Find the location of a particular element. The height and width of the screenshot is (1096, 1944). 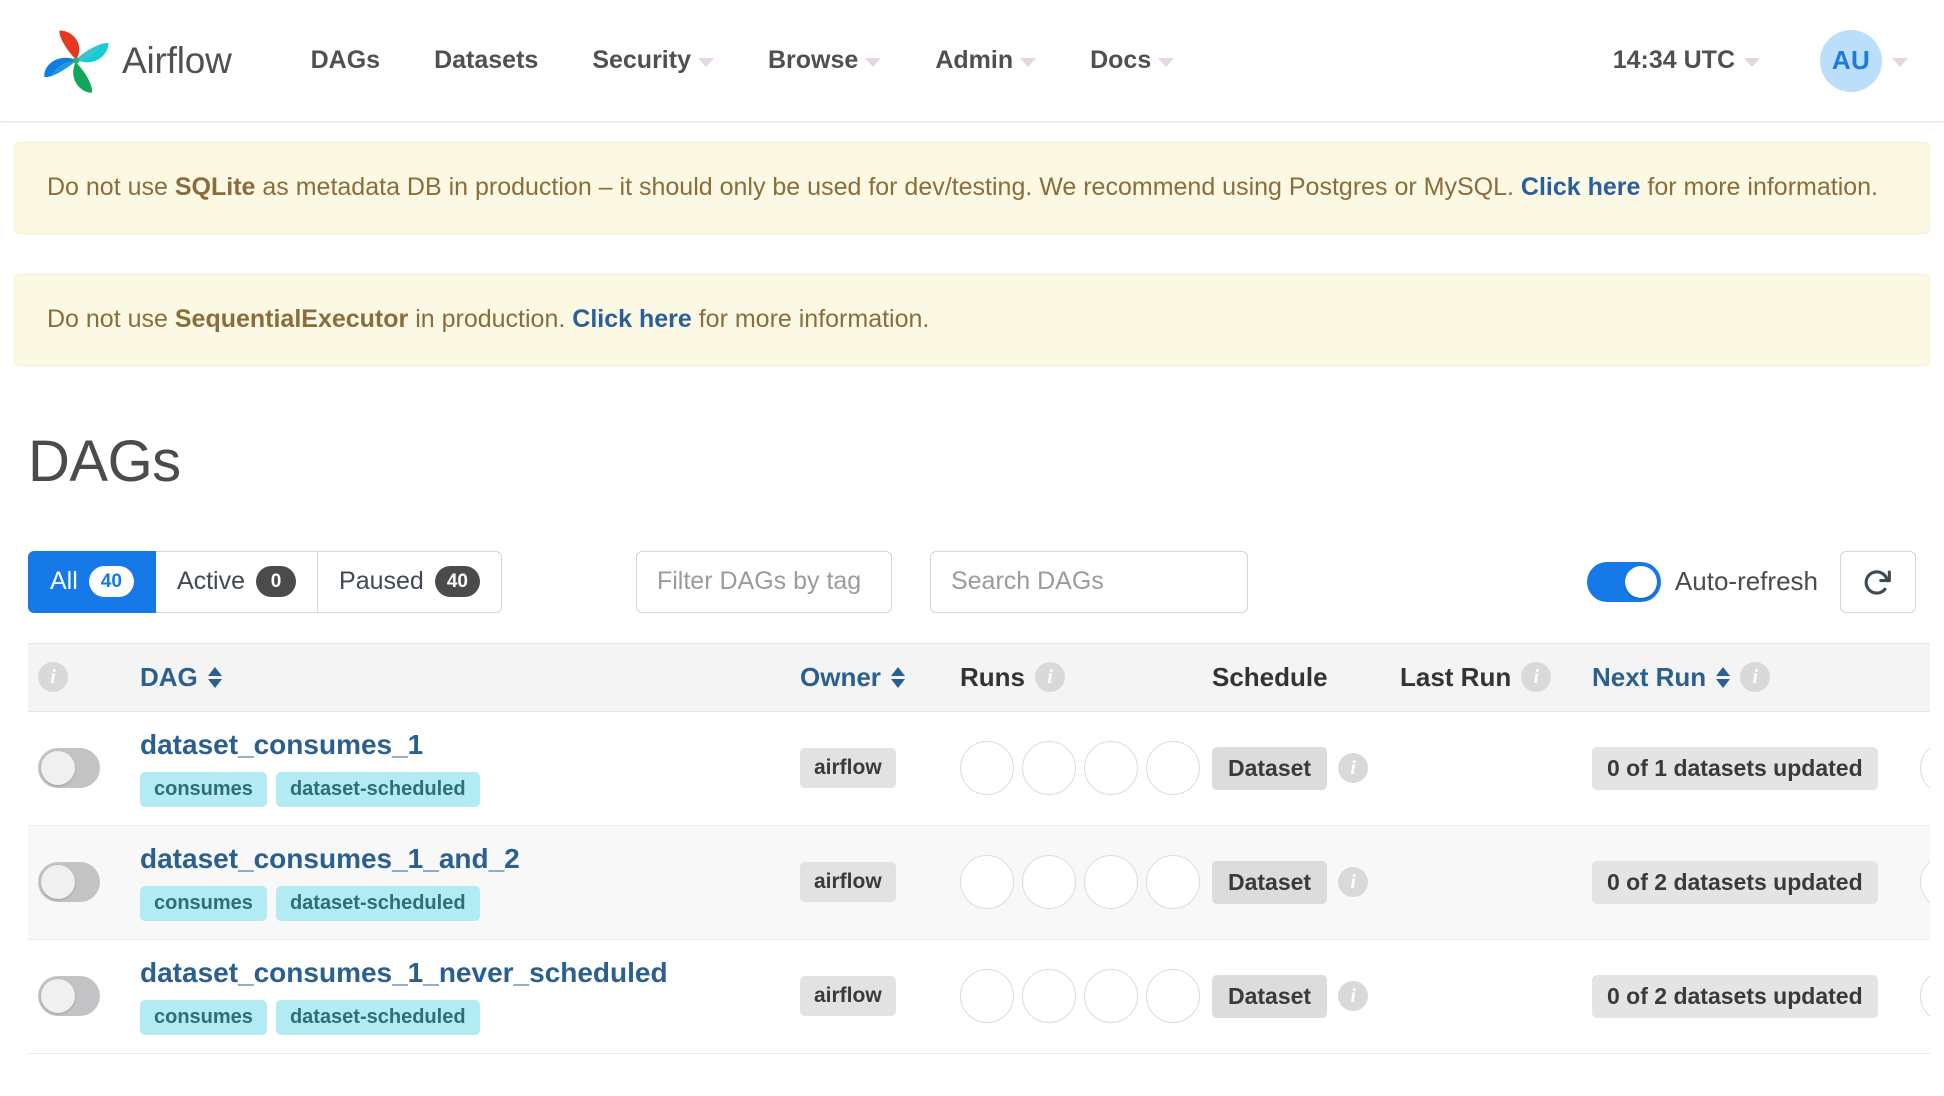

filter-tab-active: Active 0 is located at coordinates (237, 581).